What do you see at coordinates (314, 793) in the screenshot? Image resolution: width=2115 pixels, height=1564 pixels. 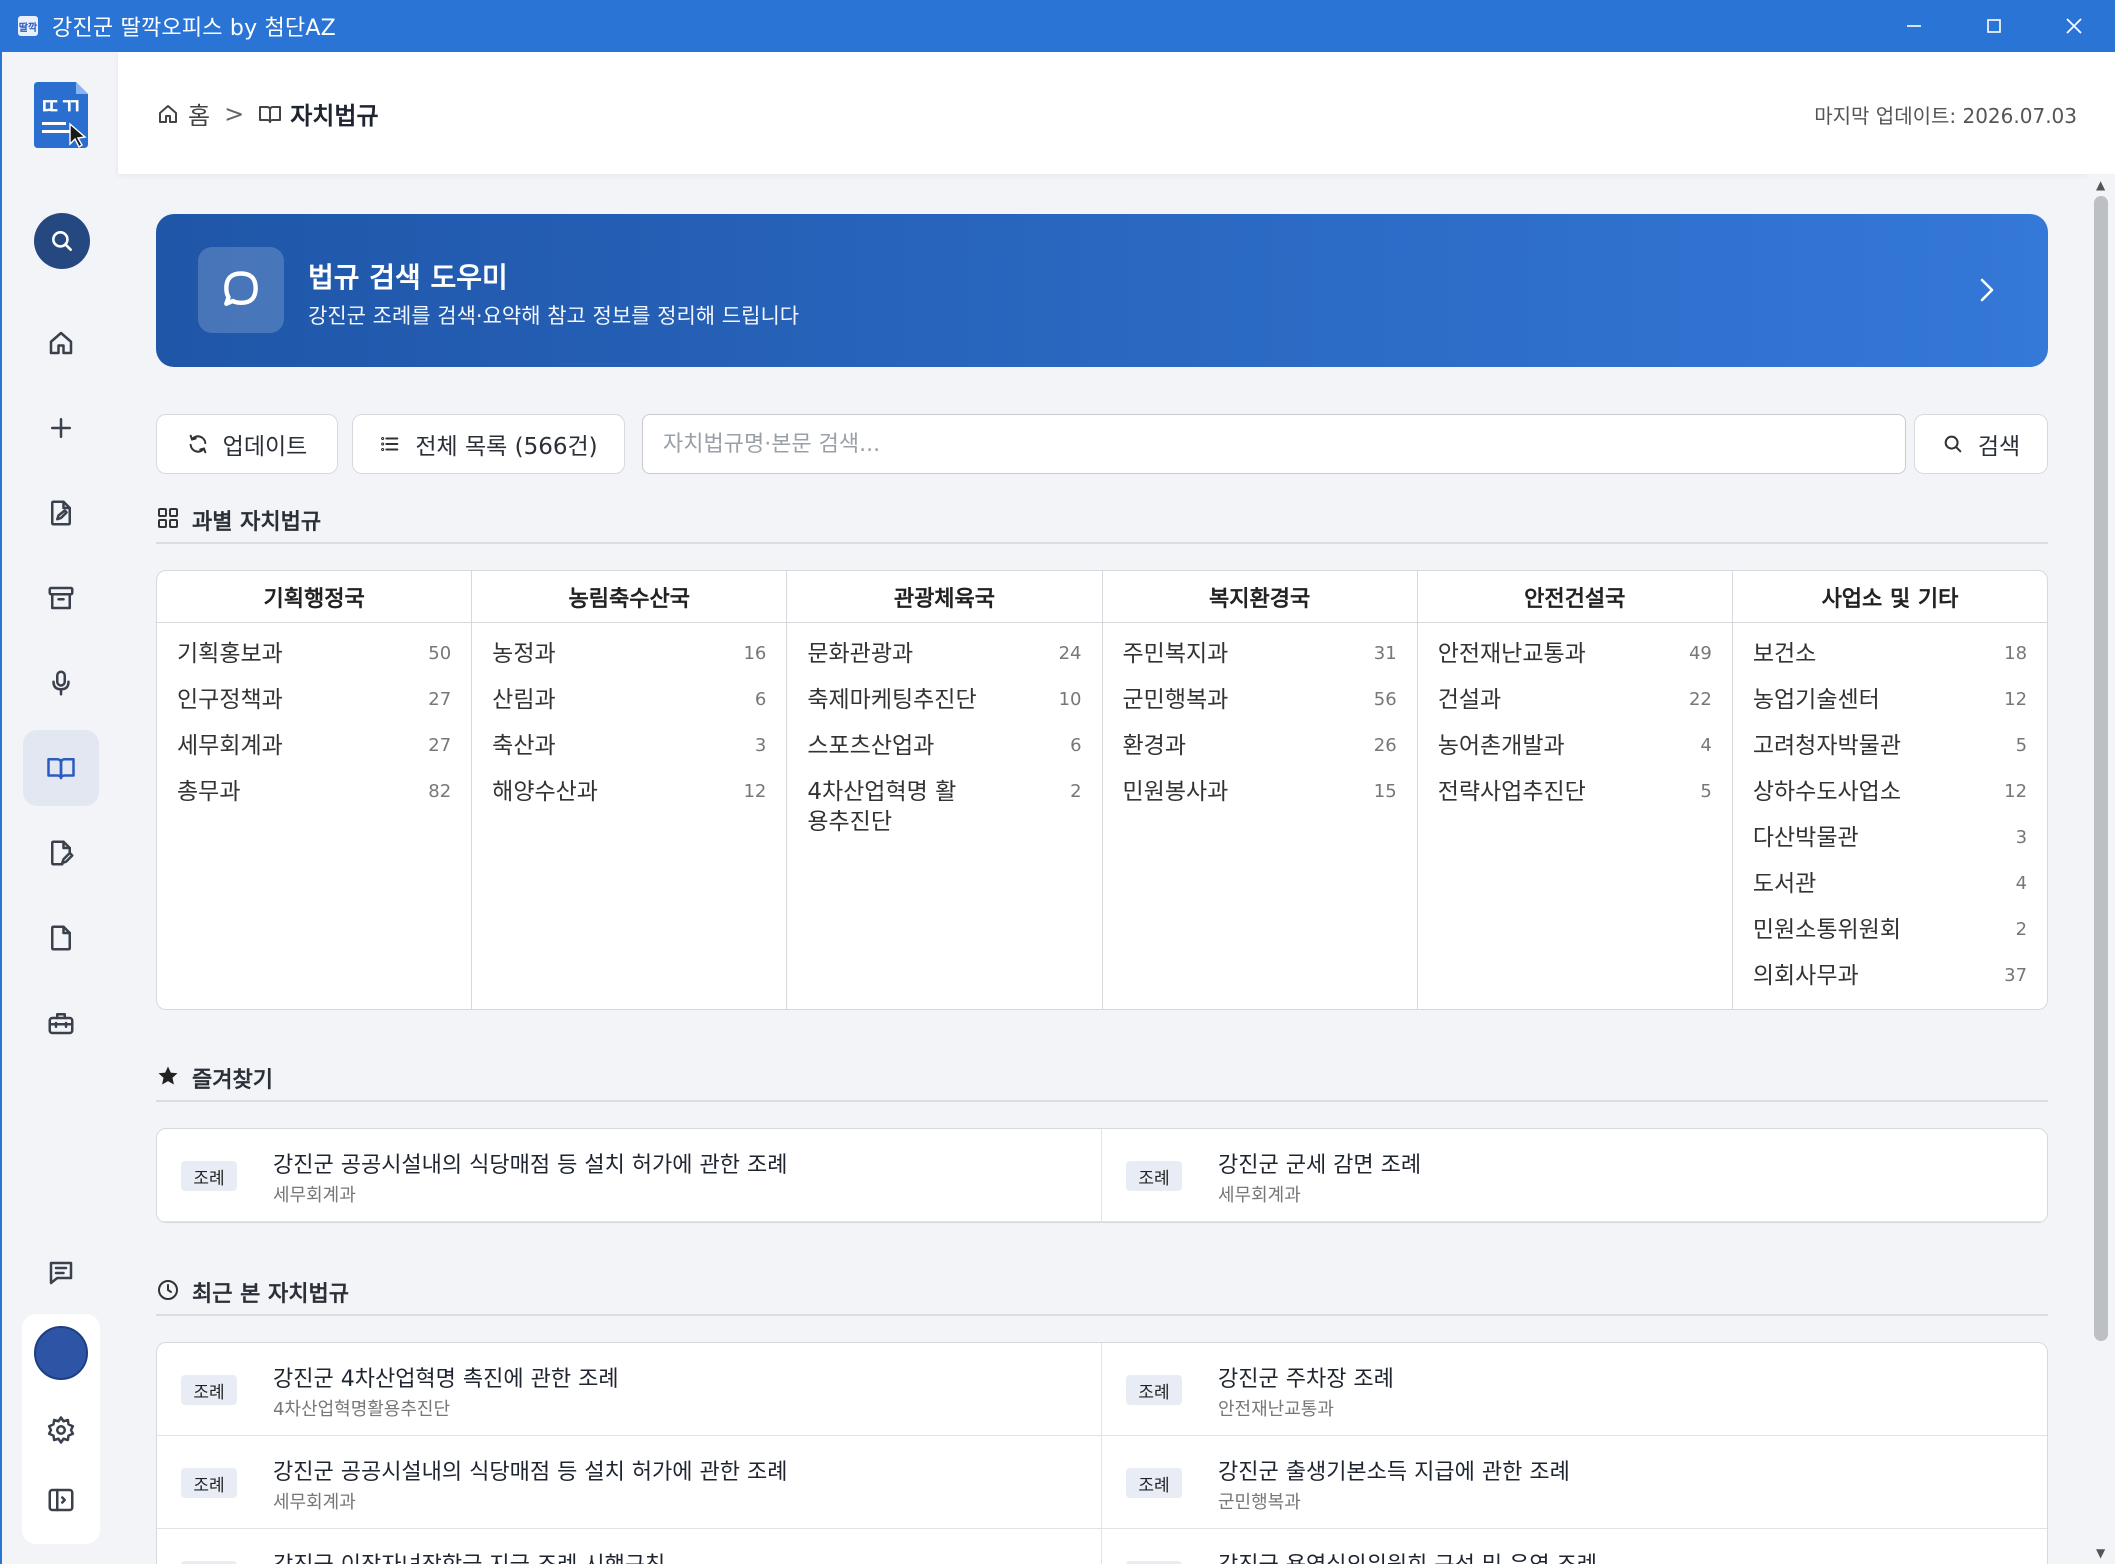 I see `division-item: 총무과 82` at bounding box center [314, 793].